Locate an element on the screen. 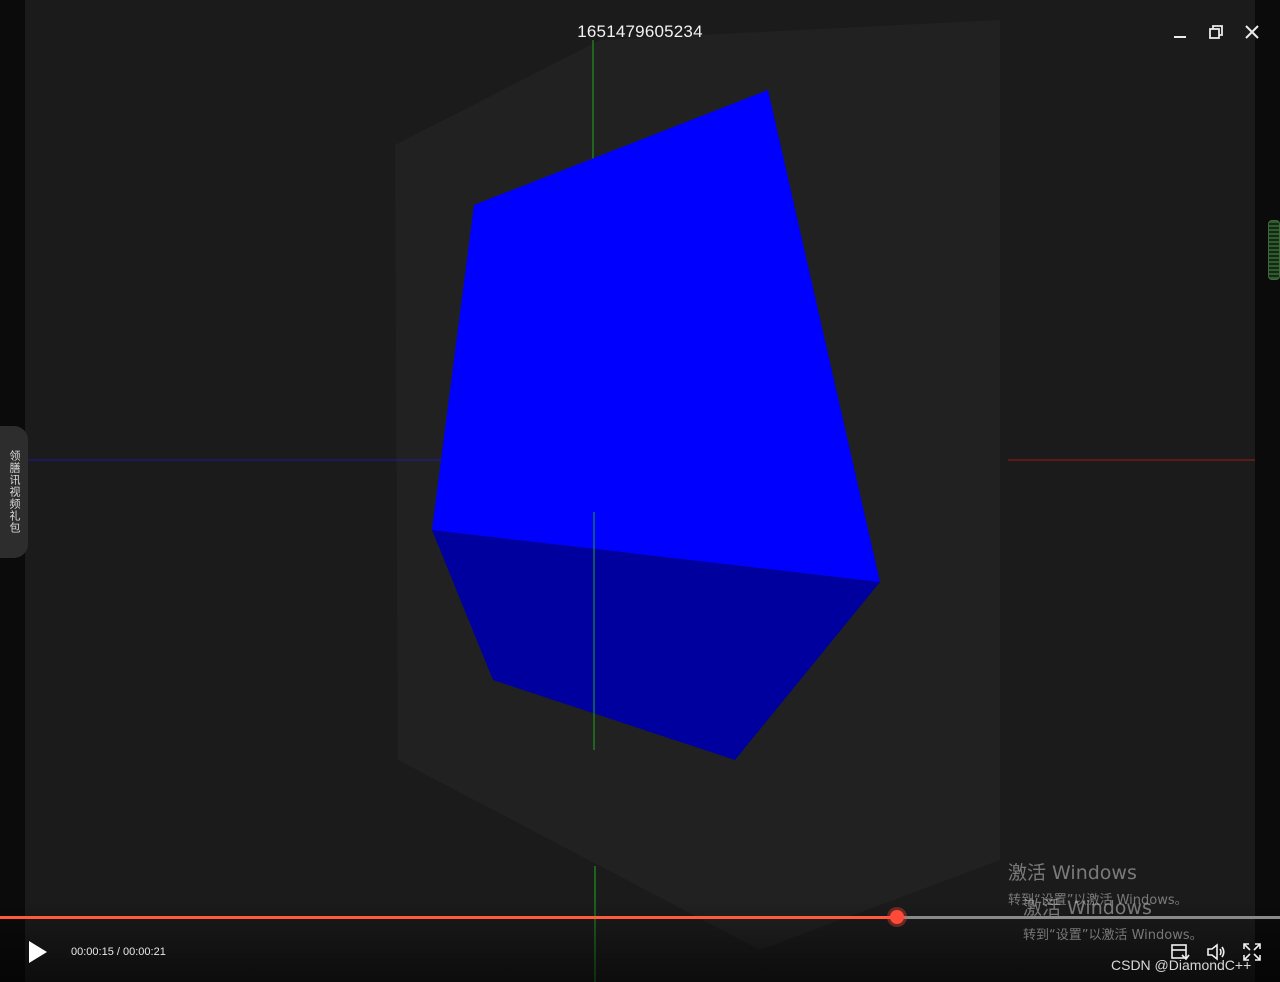 Image resolution: width=1280 pixels, height=982 pixels. side-tab-label: 领膳讯视频礼包 is located at coordinates (14, 492).